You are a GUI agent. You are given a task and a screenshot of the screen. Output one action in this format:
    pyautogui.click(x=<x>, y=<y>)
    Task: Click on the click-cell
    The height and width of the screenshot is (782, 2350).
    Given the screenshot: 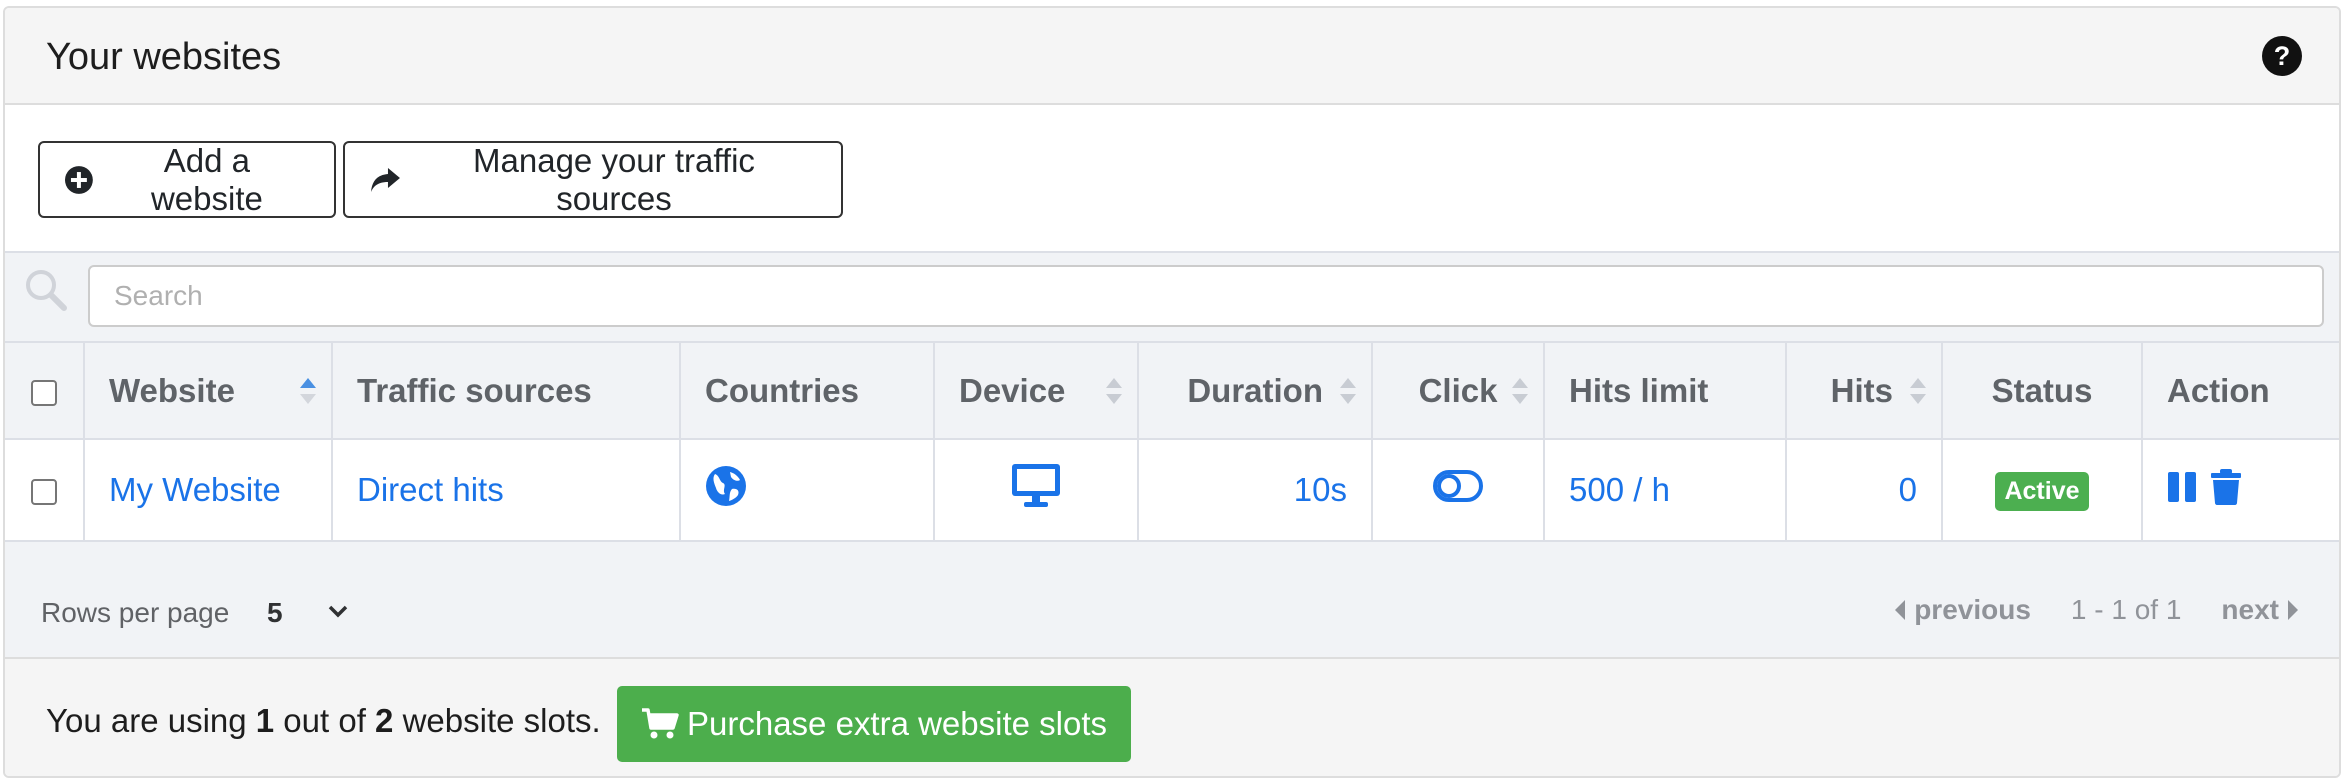 What is the action you would take?
    pyautogui.click(x=1458, y=490)
    